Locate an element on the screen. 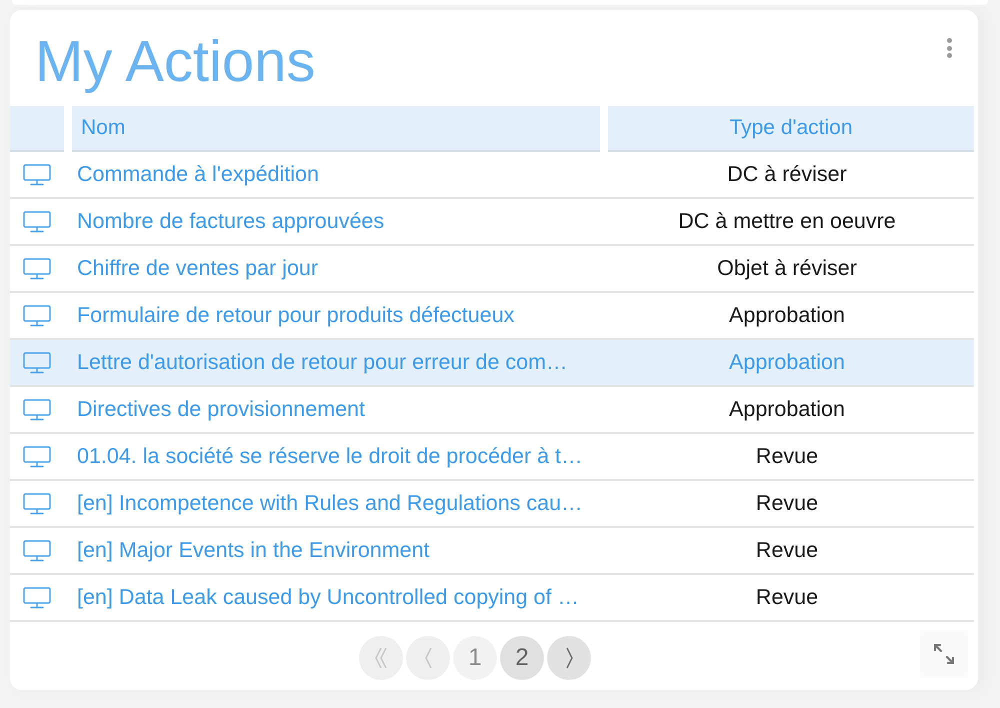 The width and height of the screenshot is (1000, 708). column-header: Nom is located at coordinates (336, 129).